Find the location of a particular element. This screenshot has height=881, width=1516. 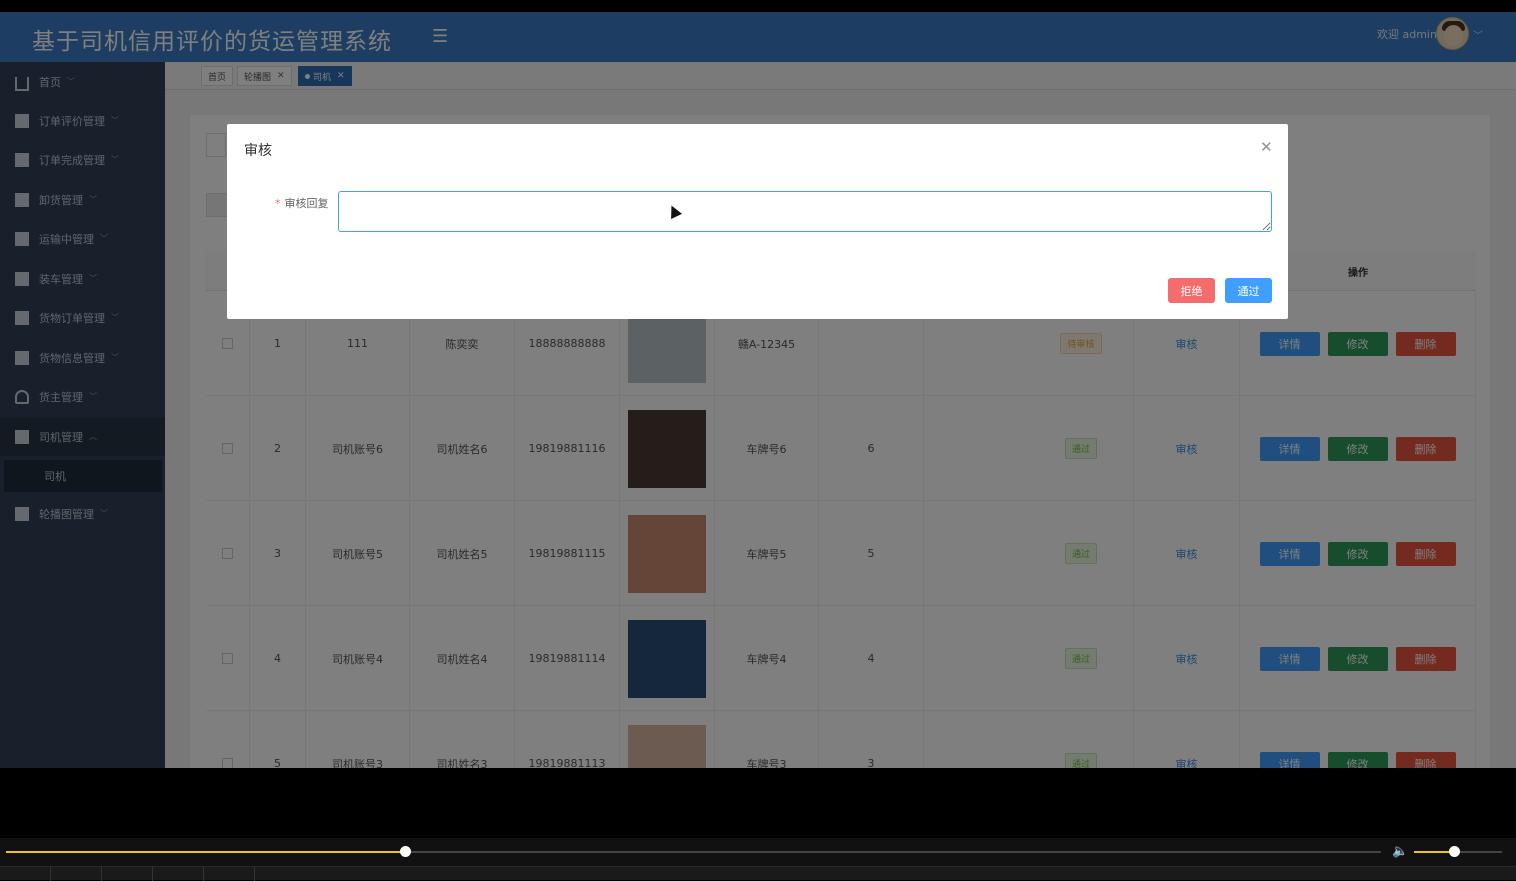

volume-fill is located at coordinates (1434, 852).